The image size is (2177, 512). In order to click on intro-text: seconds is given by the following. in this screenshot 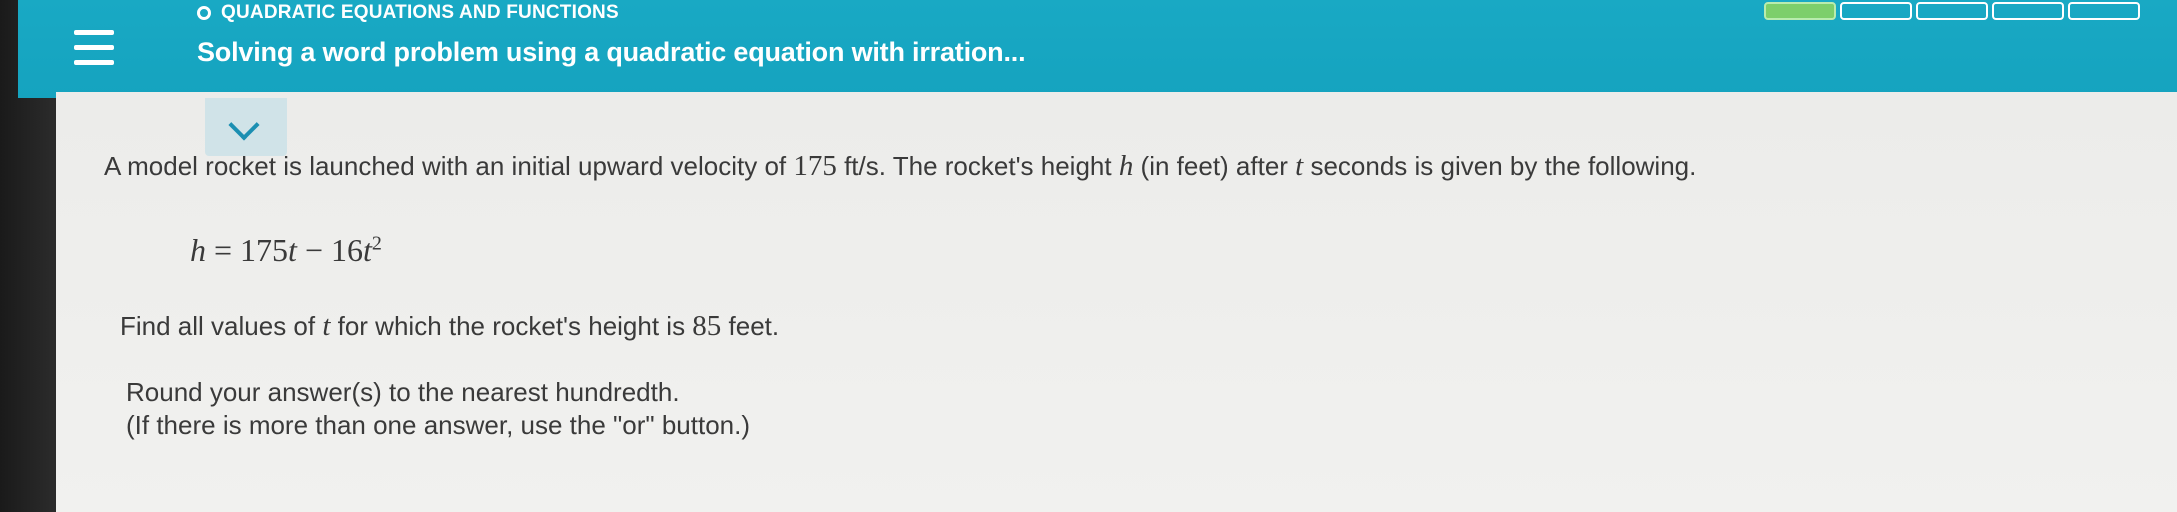, I will do `click(1500, 166)`.